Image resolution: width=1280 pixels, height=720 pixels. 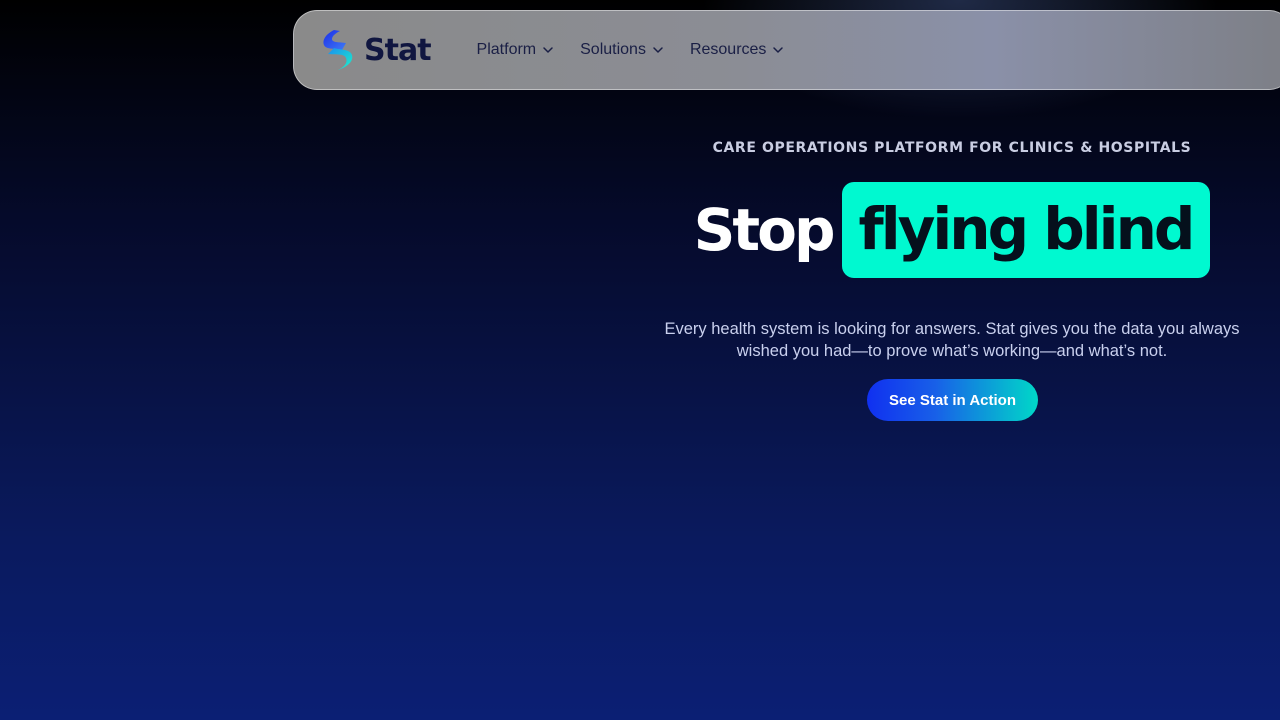 I want to click on headline-highlight-text: flying blind, so click(x=1026, y=230).